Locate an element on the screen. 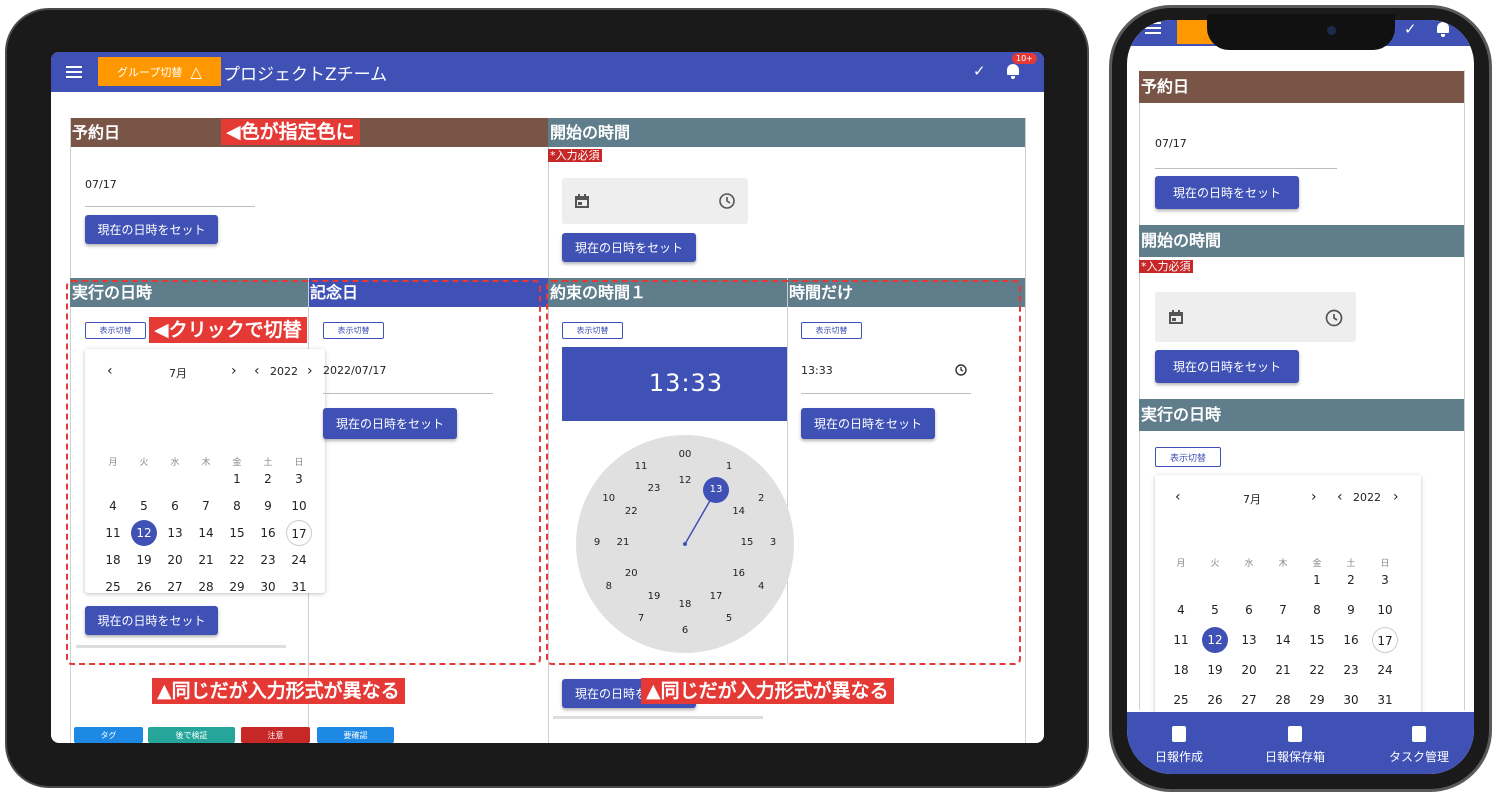 The height and width of the screenshot is (796, 1500). calendar-day: 15 is located at coordinates (1317, 640).